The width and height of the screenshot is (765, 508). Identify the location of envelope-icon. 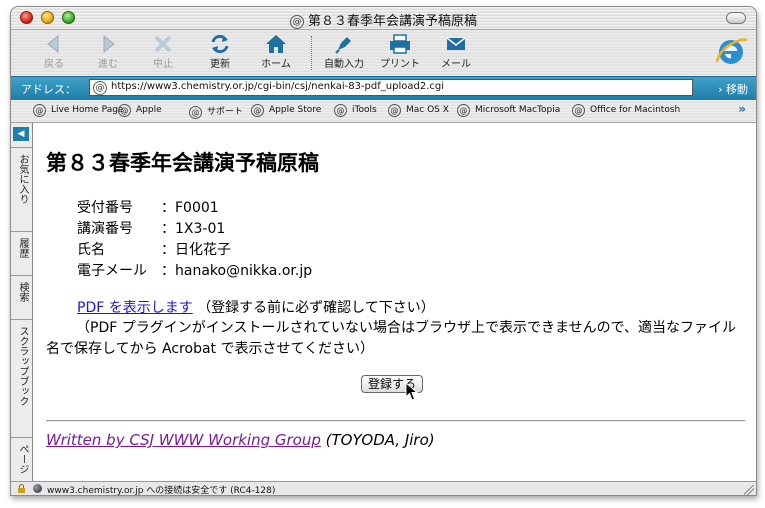
(456, 43).